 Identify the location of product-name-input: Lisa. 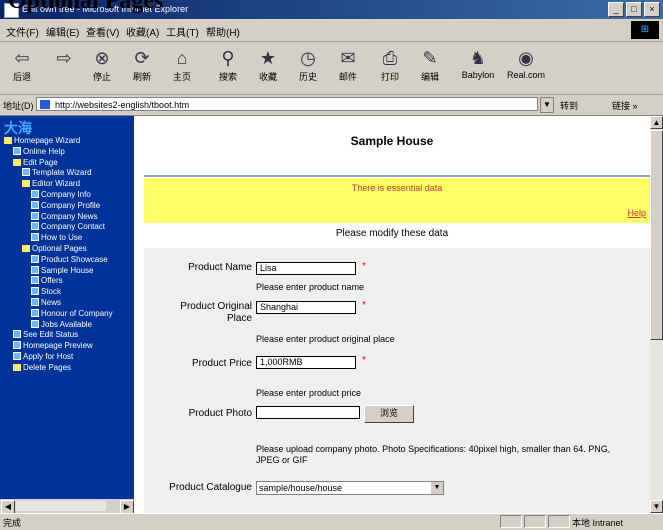
(306, 268).